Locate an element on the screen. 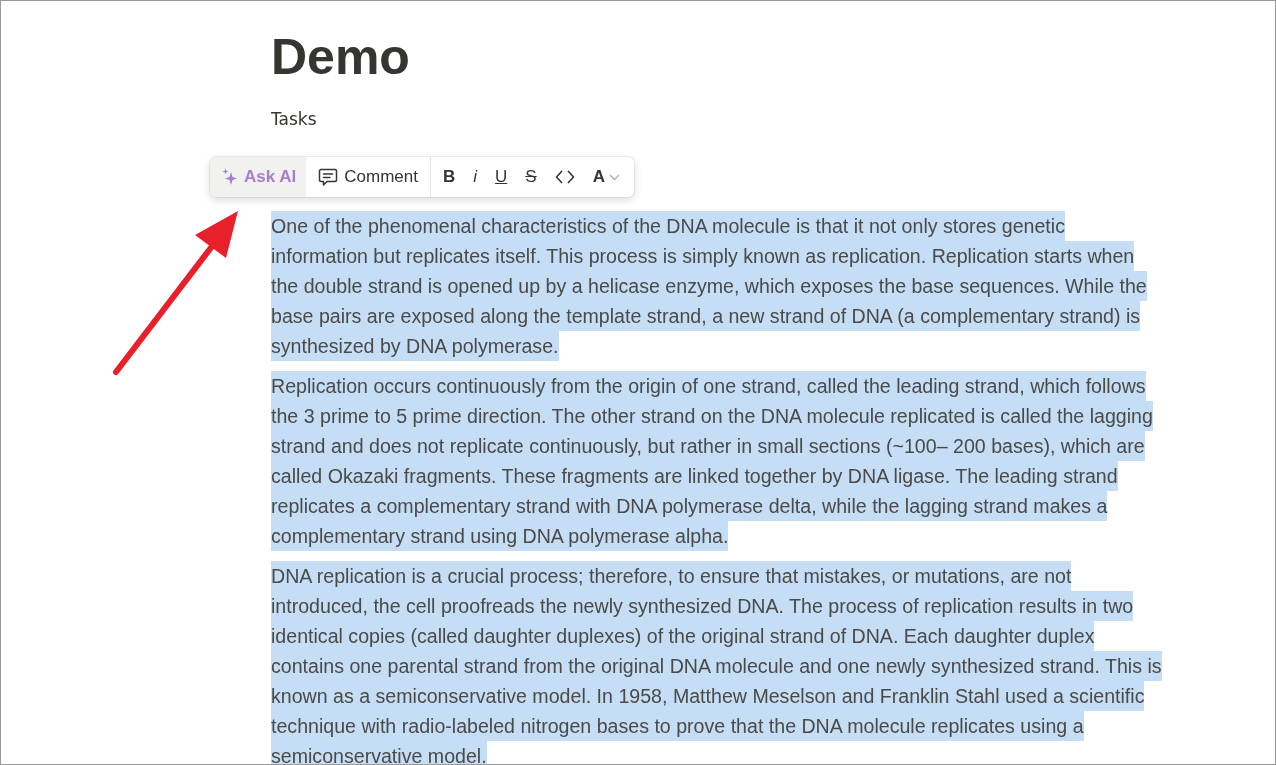 The image size is (1276, 765). comment-icon is located at coordinates (328, 177).